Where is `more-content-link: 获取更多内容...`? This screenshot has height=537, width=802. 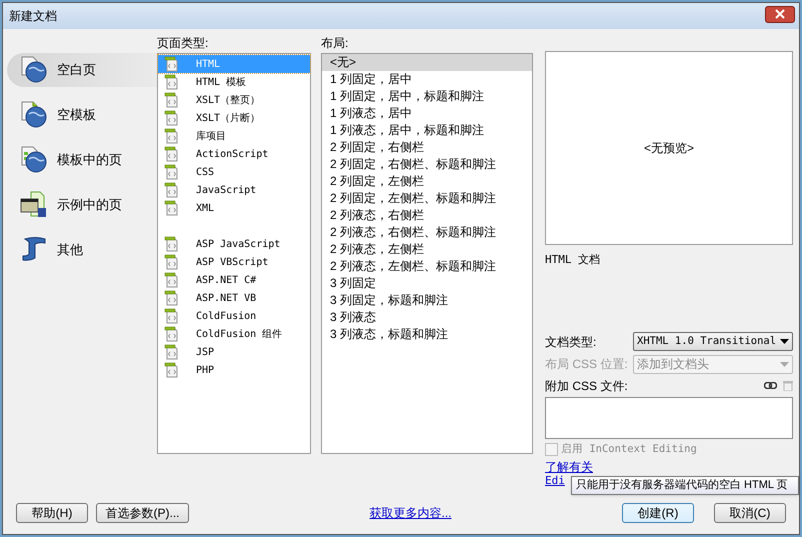 more-content-link: 获取更多内容... is located at coordinates (410, 513).